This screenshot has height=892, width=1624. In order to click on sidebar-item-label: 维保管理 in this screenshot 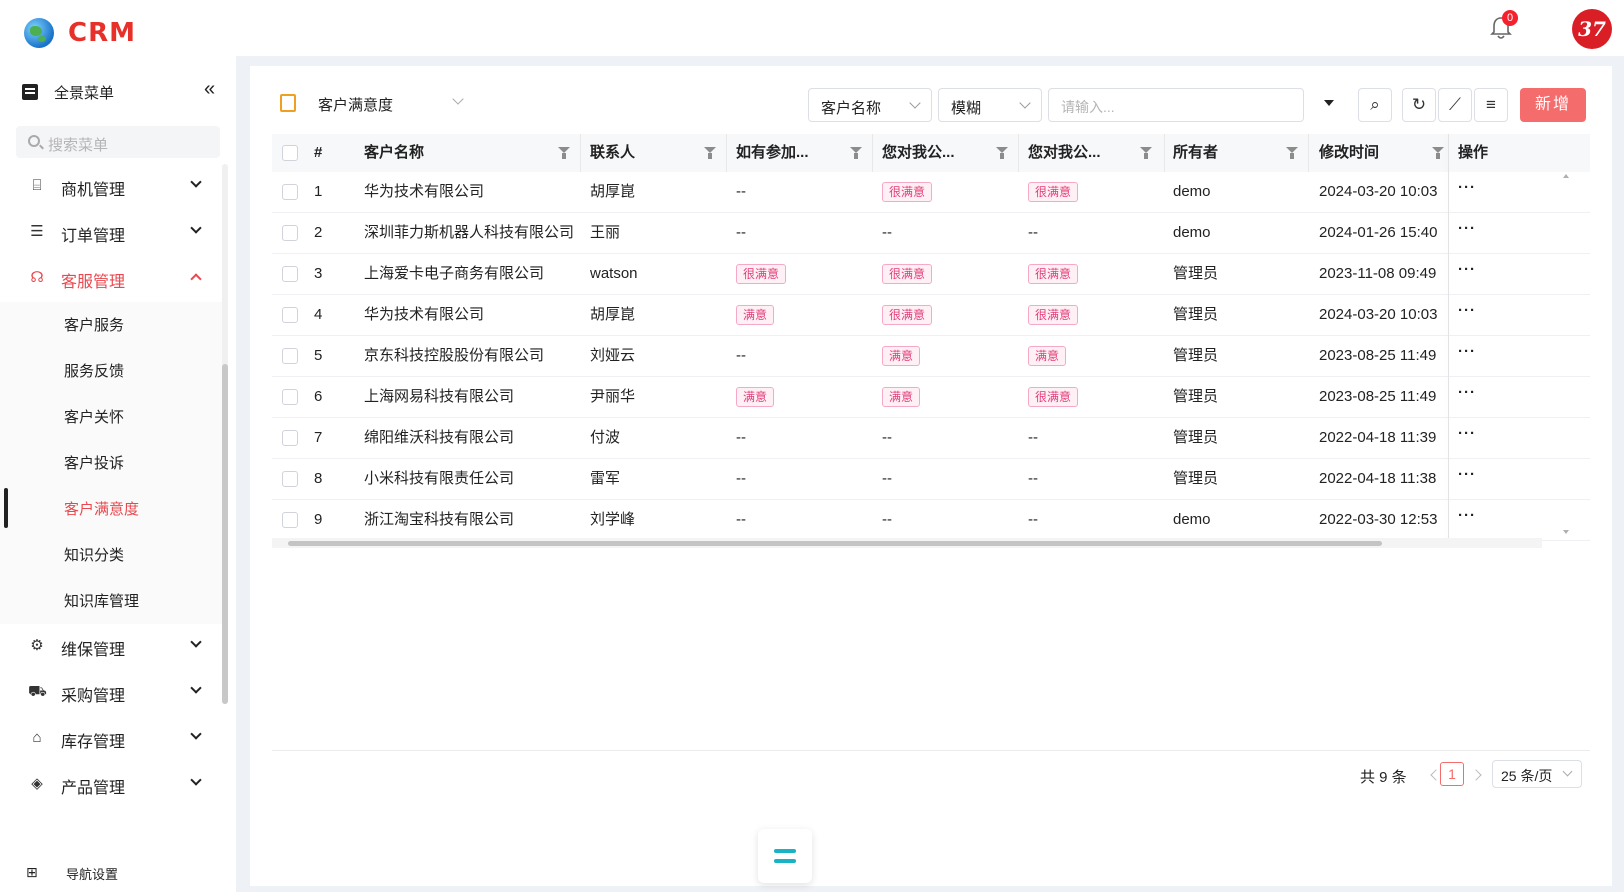, I will do `click(93, 650)`.